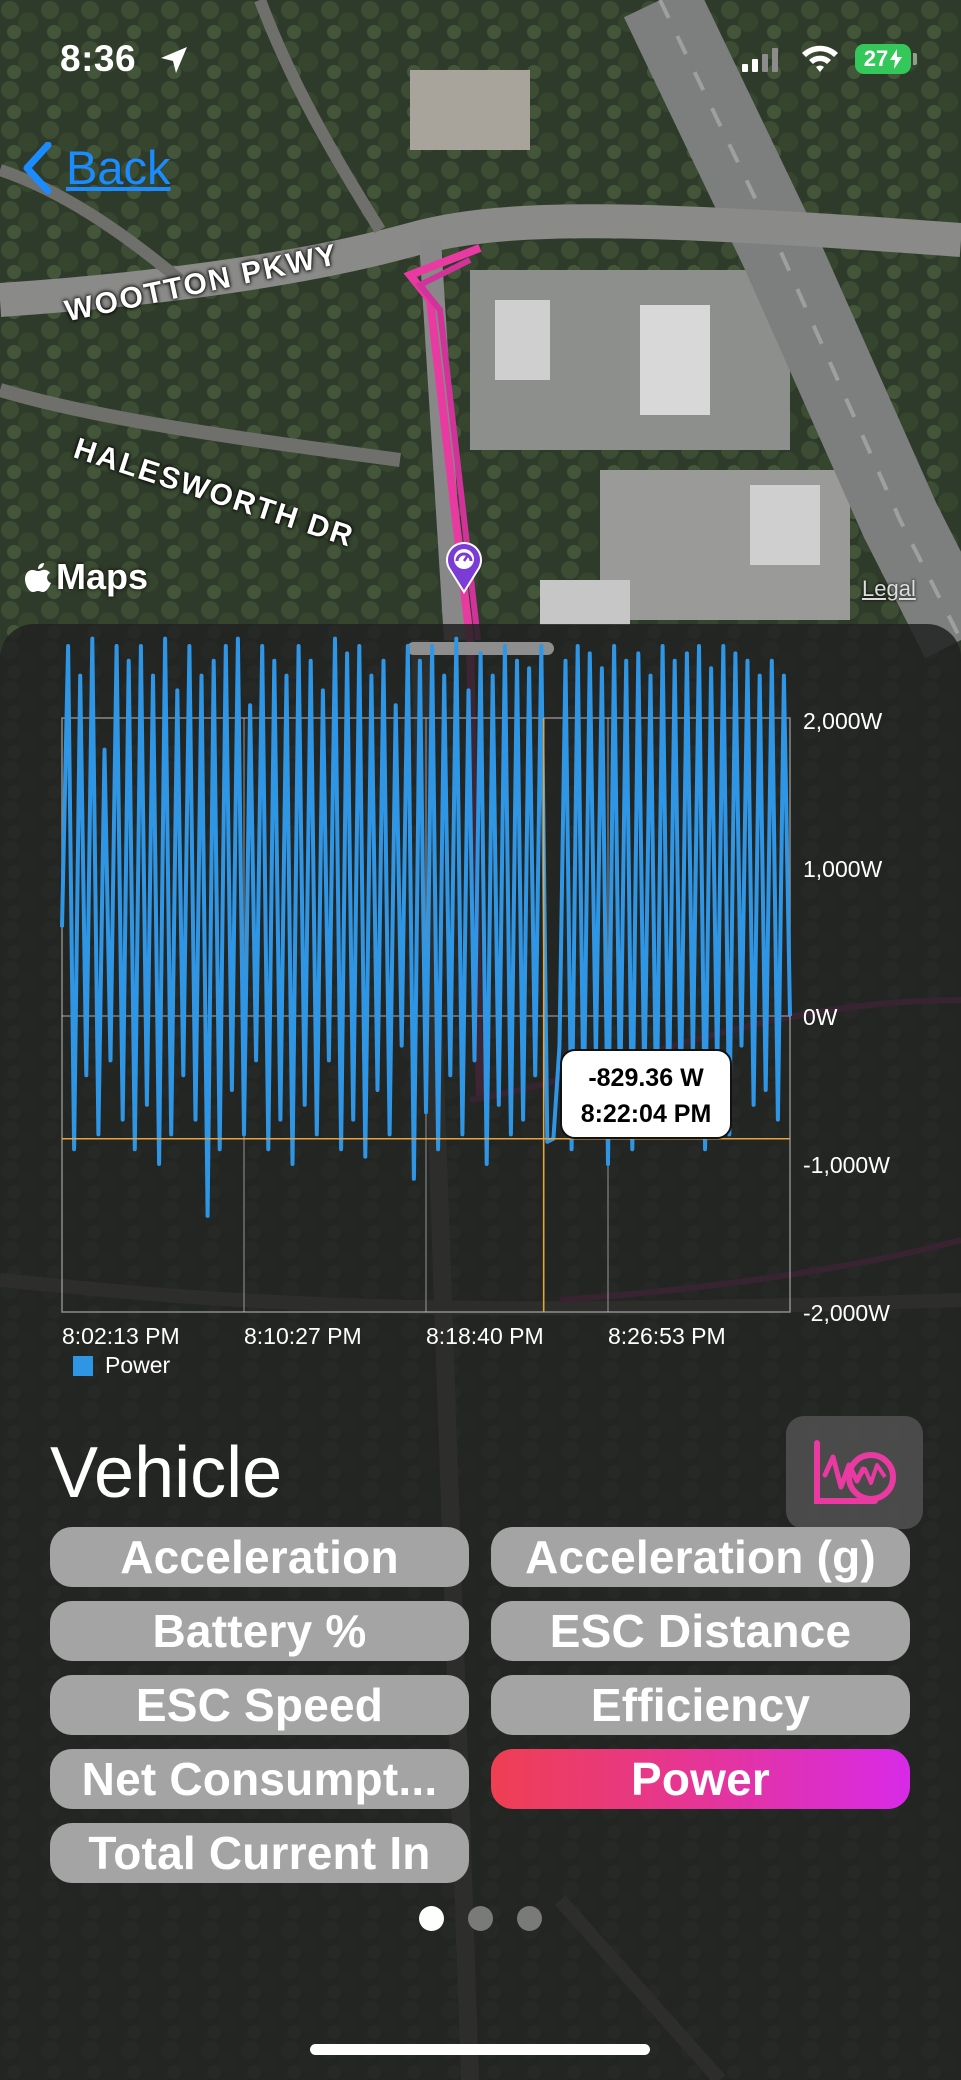  Describe the element at coordinates (259, 1853) in the screenshot. I see `metric-total-current-in-button: Total Current In` at that location.